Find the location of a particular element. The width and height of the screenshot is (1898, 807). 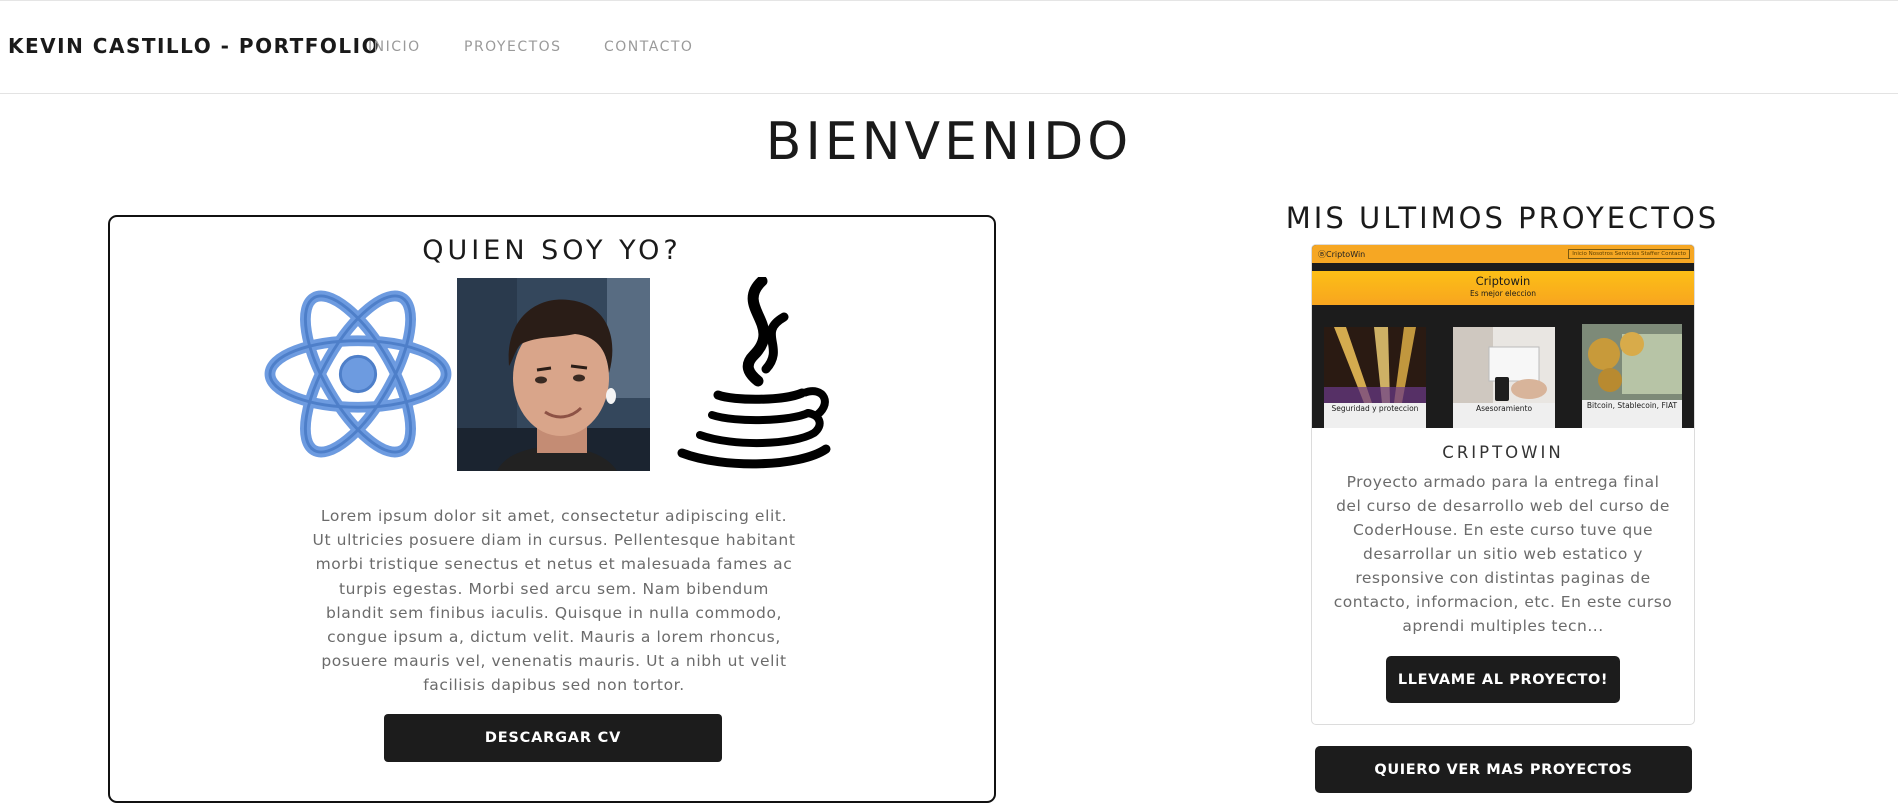

thumbnail-banner: Criptowin Es mejor eleccion is located at coordinates (1503, 288).